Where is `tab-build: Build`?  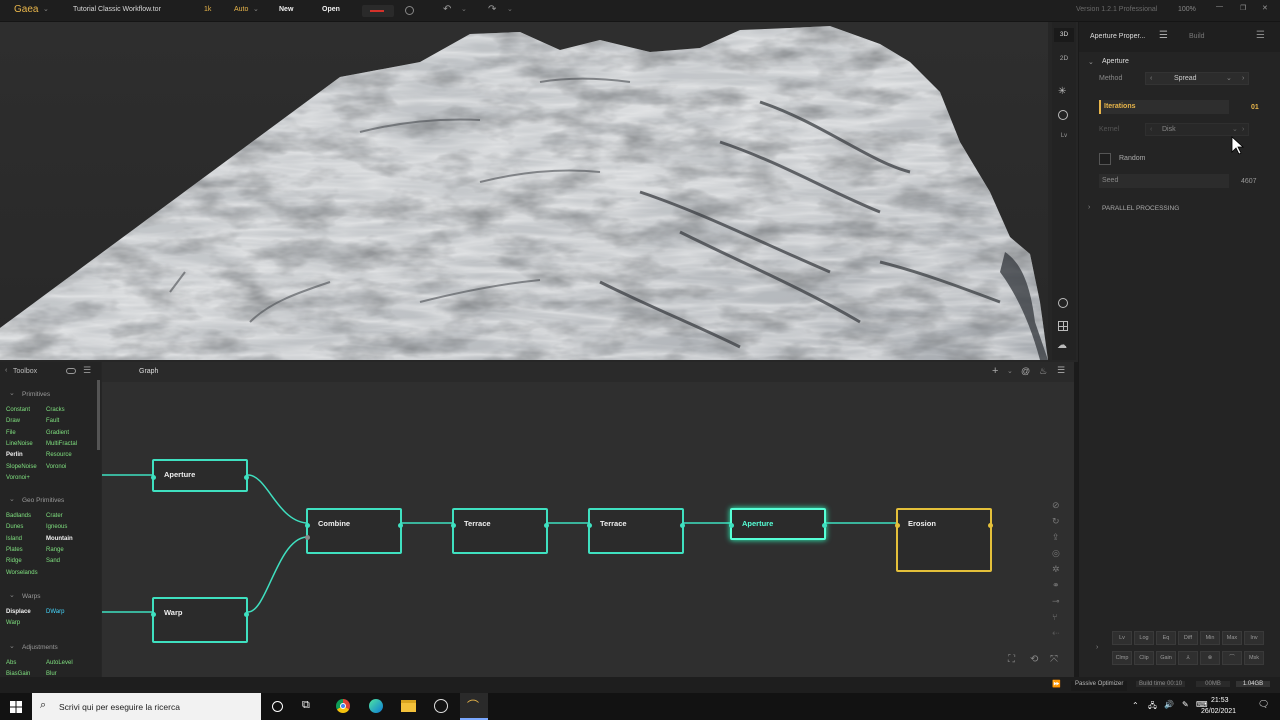 tab-build: Build is located at coordinates (1197, 36).